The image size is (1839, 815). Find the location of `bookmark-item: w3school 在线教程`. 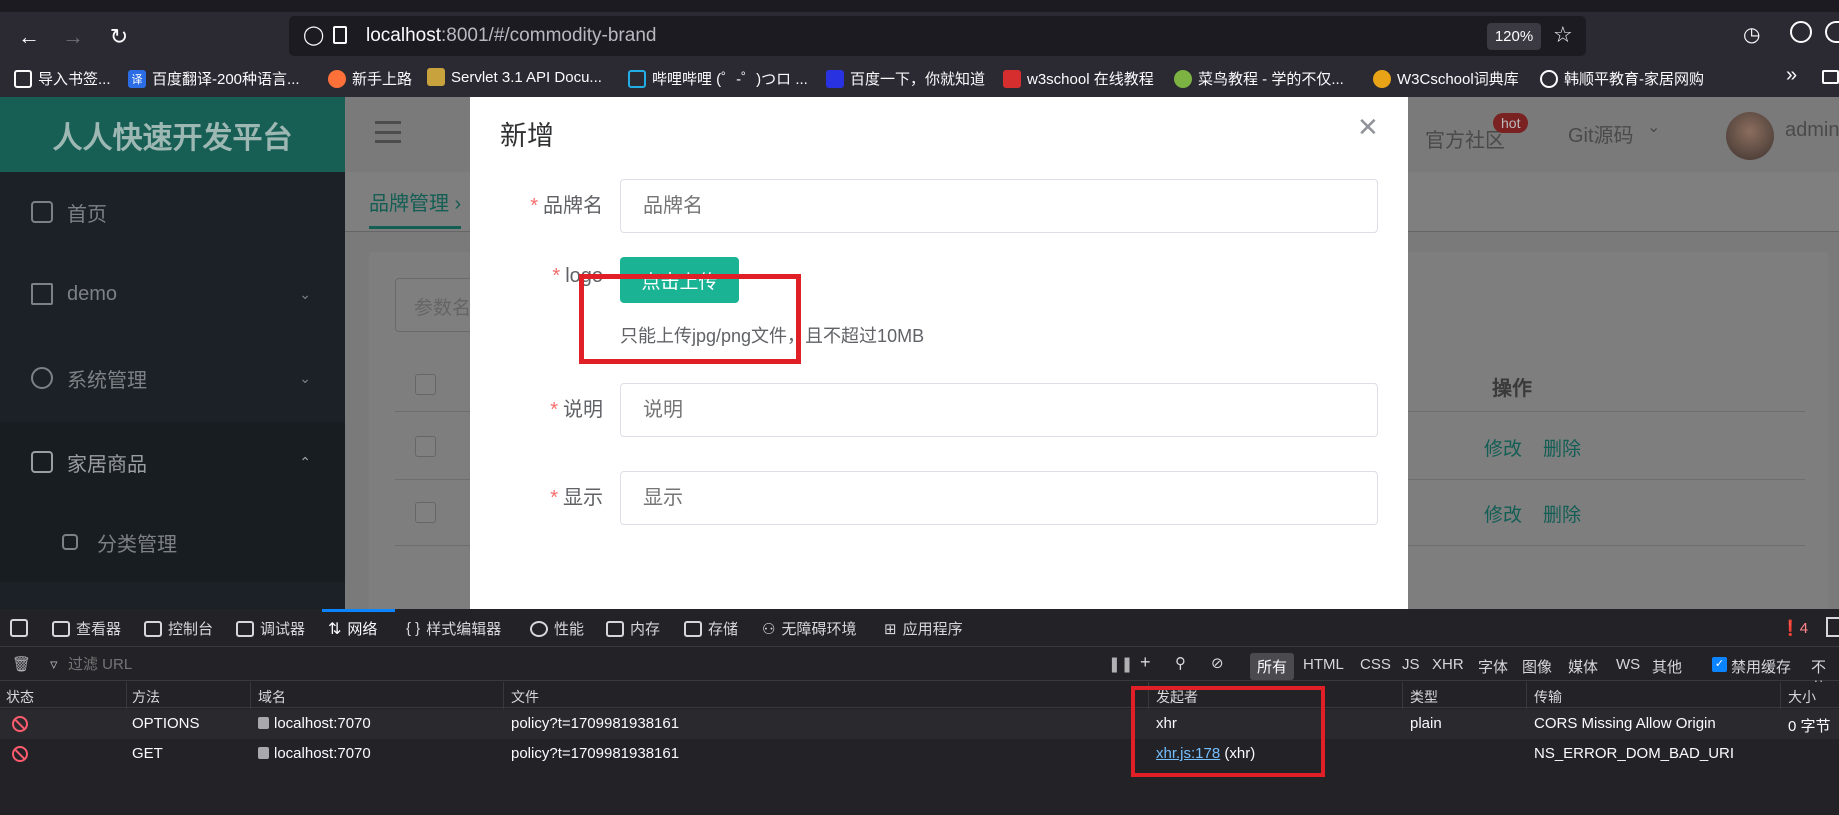

bookmark-item: w3school 在线教程 is located at coordinates (1078, 78).